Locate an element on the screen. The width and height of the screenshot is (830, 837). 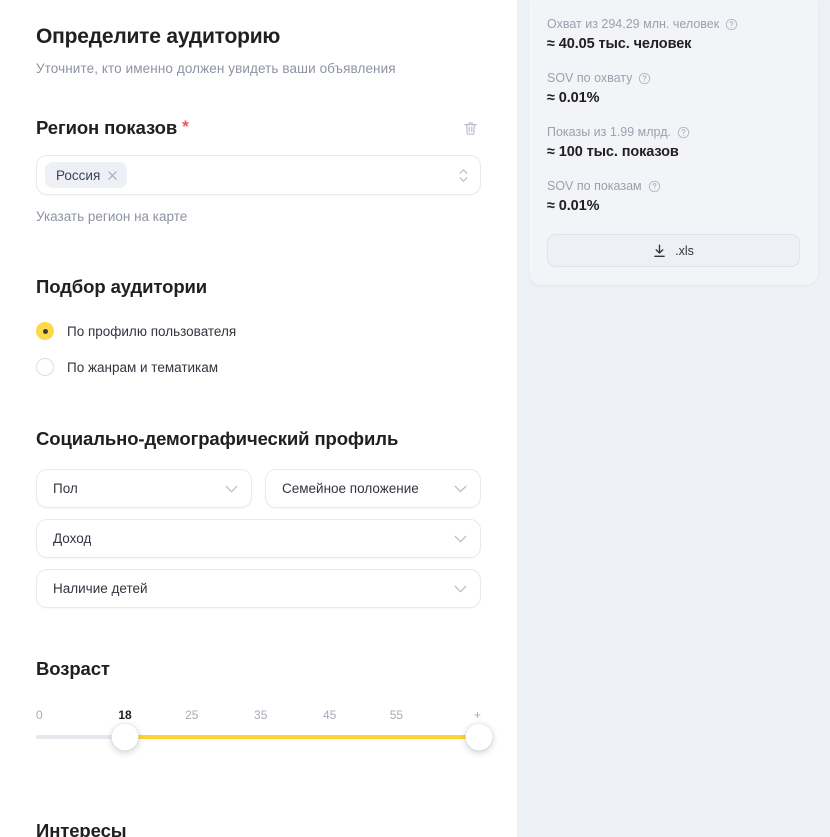
stat-sov-impressions-label: SOV по показам is located at coordinates (594, 186).